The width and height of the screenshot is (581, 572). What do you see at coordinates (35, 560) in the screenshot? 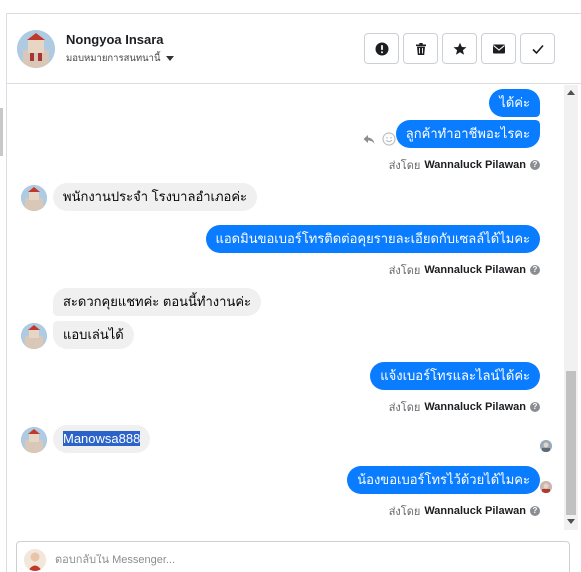
I see `agent-avatar` at bounding box center [35, 560].